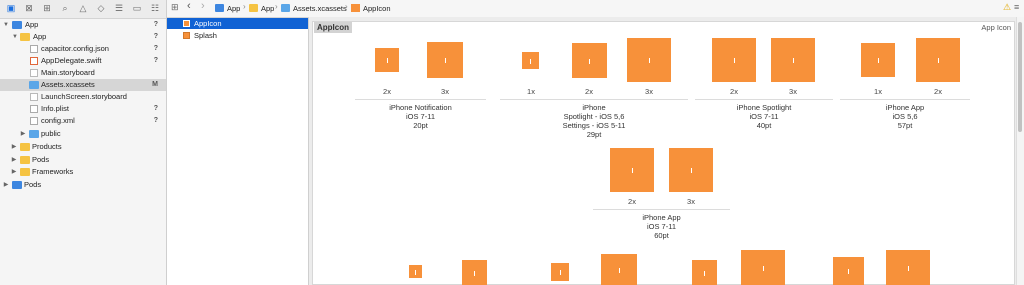  Describe the element at coordinates (268, 8) in the screenshot. I see `breadcrumb-label: App` at that location.